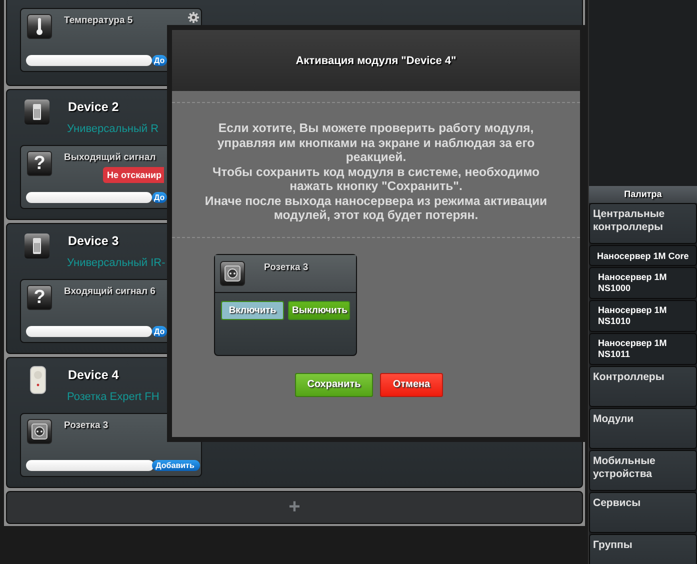  What do you see at coordinates (133, 175) in the screenshot?
I see `status-badge: Не отсканир` at bounding box center [133, 175].